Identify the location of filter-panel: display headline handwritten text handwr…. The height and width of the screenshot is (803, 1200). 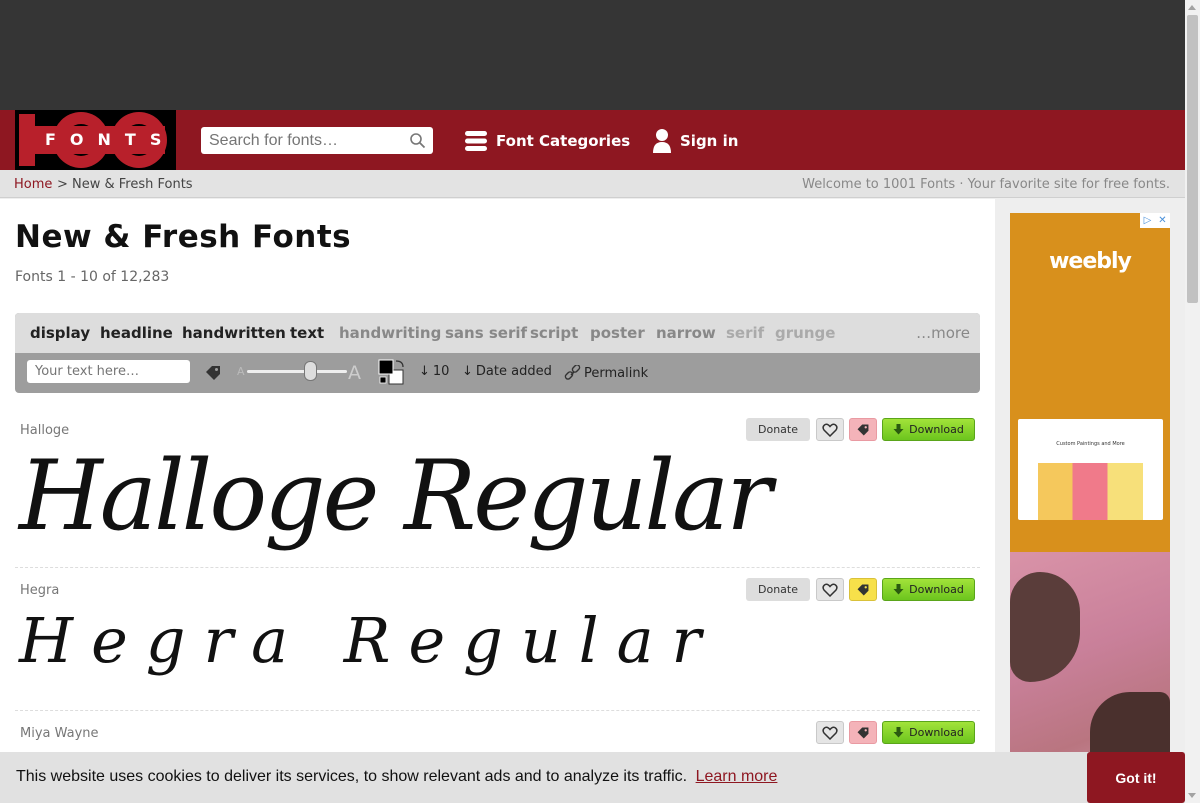
(497, 353).